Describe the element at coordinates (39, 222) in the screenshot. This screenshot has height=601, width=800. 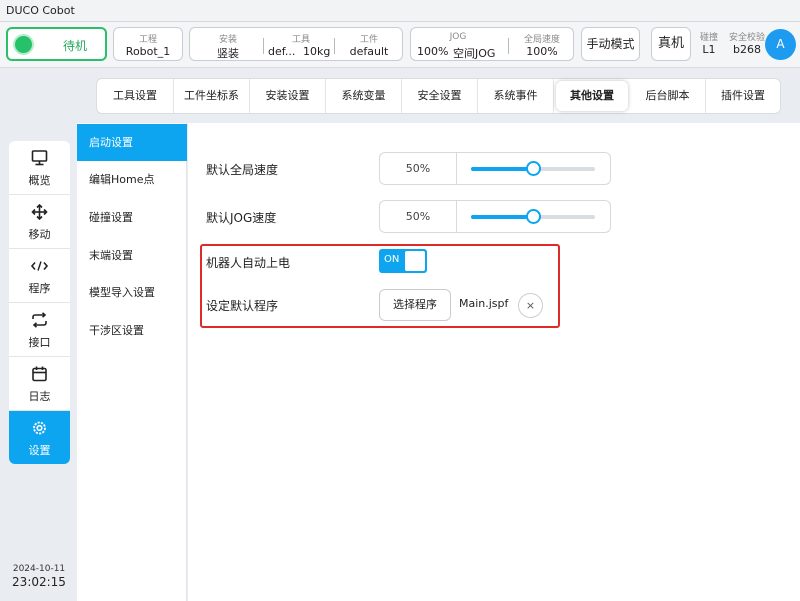
I see `nav-move: 移动` at that location.